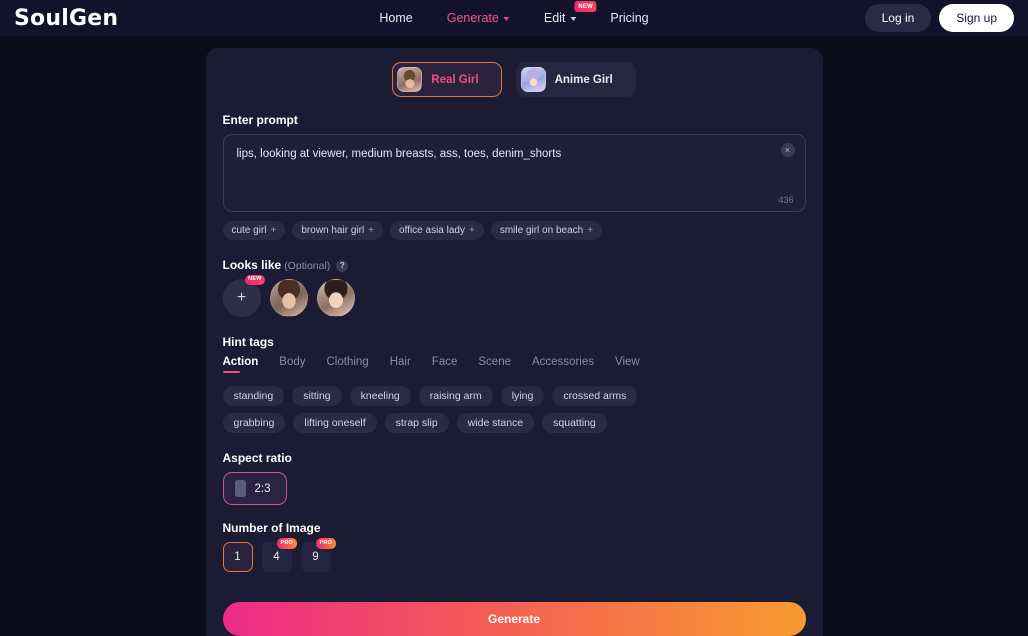 This screenshot has height=636, width=1028. Describe the element at coordinates (249, 230) in the screenshot. I see `suggestion-chip-label: cute girl` at that location.